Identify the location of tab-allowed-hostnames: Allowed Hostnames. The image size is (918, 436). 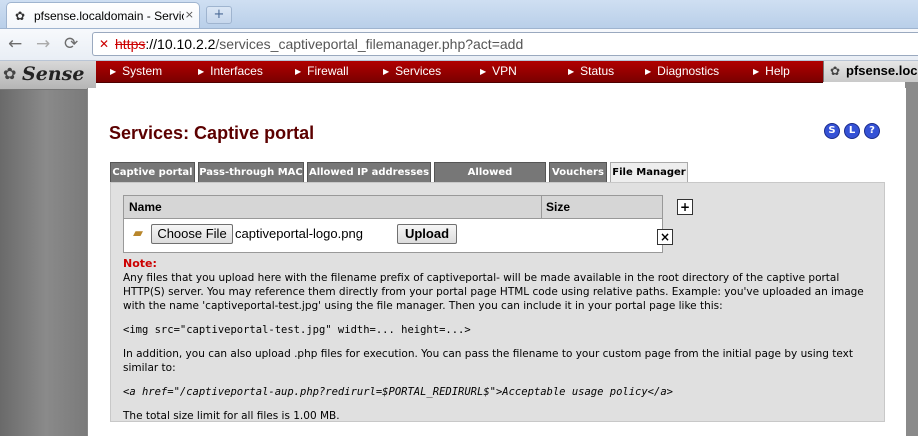
(490, 179).